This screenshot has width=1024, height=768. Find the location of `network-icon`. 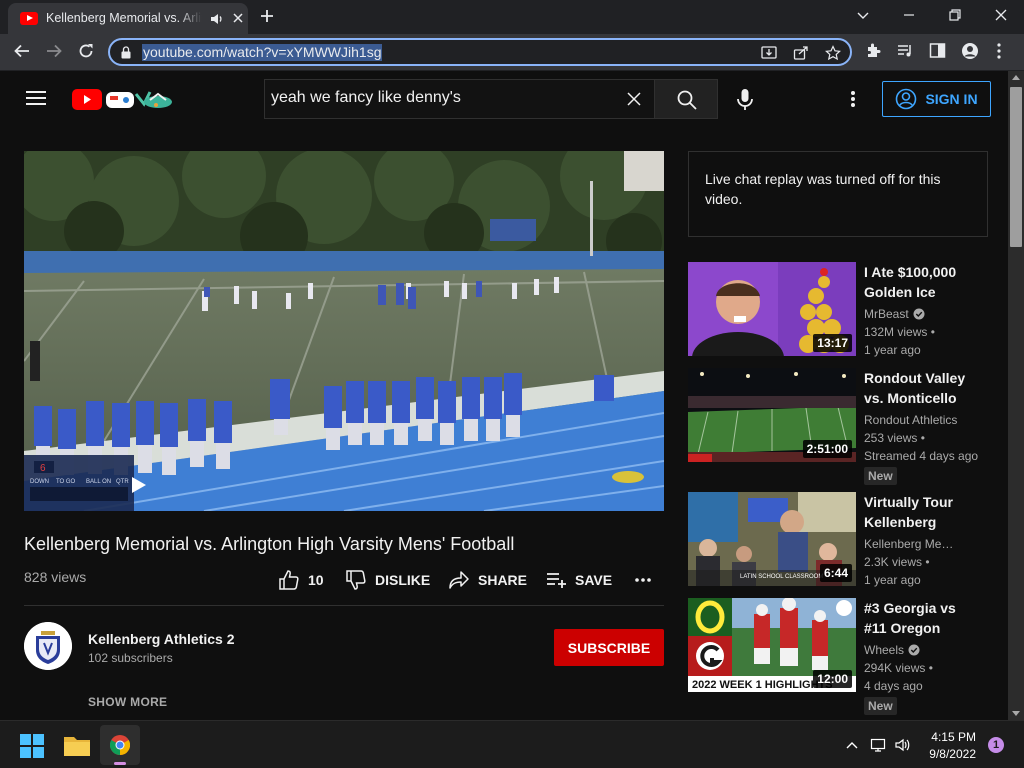

network-icon is located at coordinates (878, 745).